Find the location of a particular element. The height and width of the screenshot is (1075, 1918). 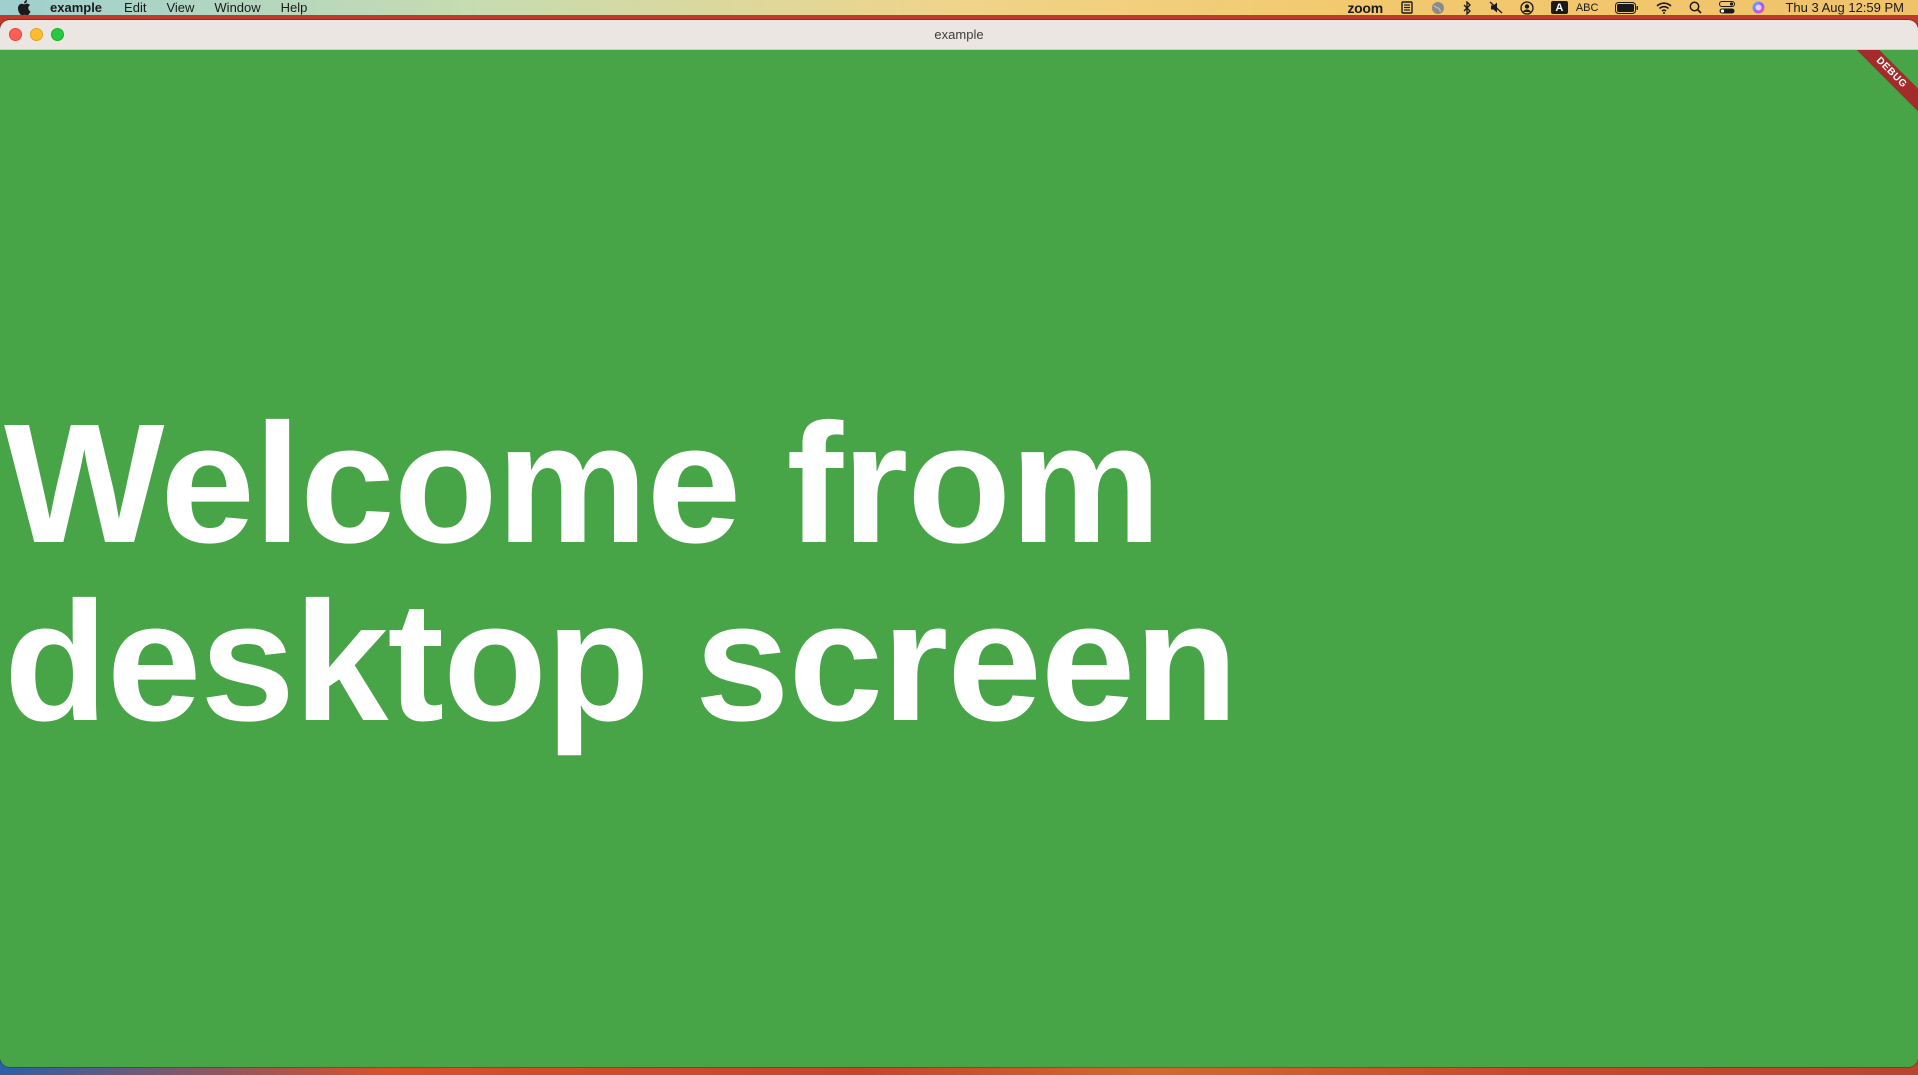

user-account-icon is located at coordinates (1527, 7).